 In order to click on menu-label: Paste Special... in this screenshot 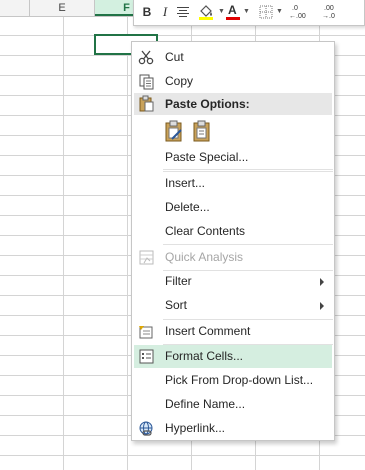, I will do `click(207, 157)`.